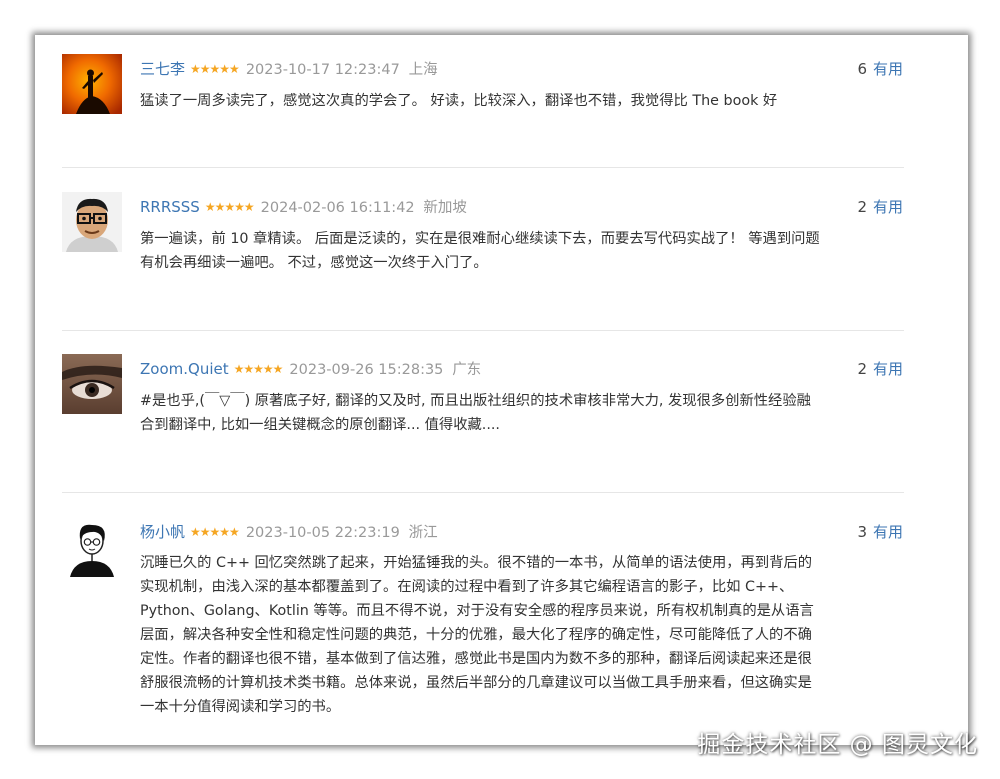 The height and width of the screenshot is (779, 1000). Describe the element at coordinates (423, 533) in the screenshot. I see `review-location: 浙江` at that location.